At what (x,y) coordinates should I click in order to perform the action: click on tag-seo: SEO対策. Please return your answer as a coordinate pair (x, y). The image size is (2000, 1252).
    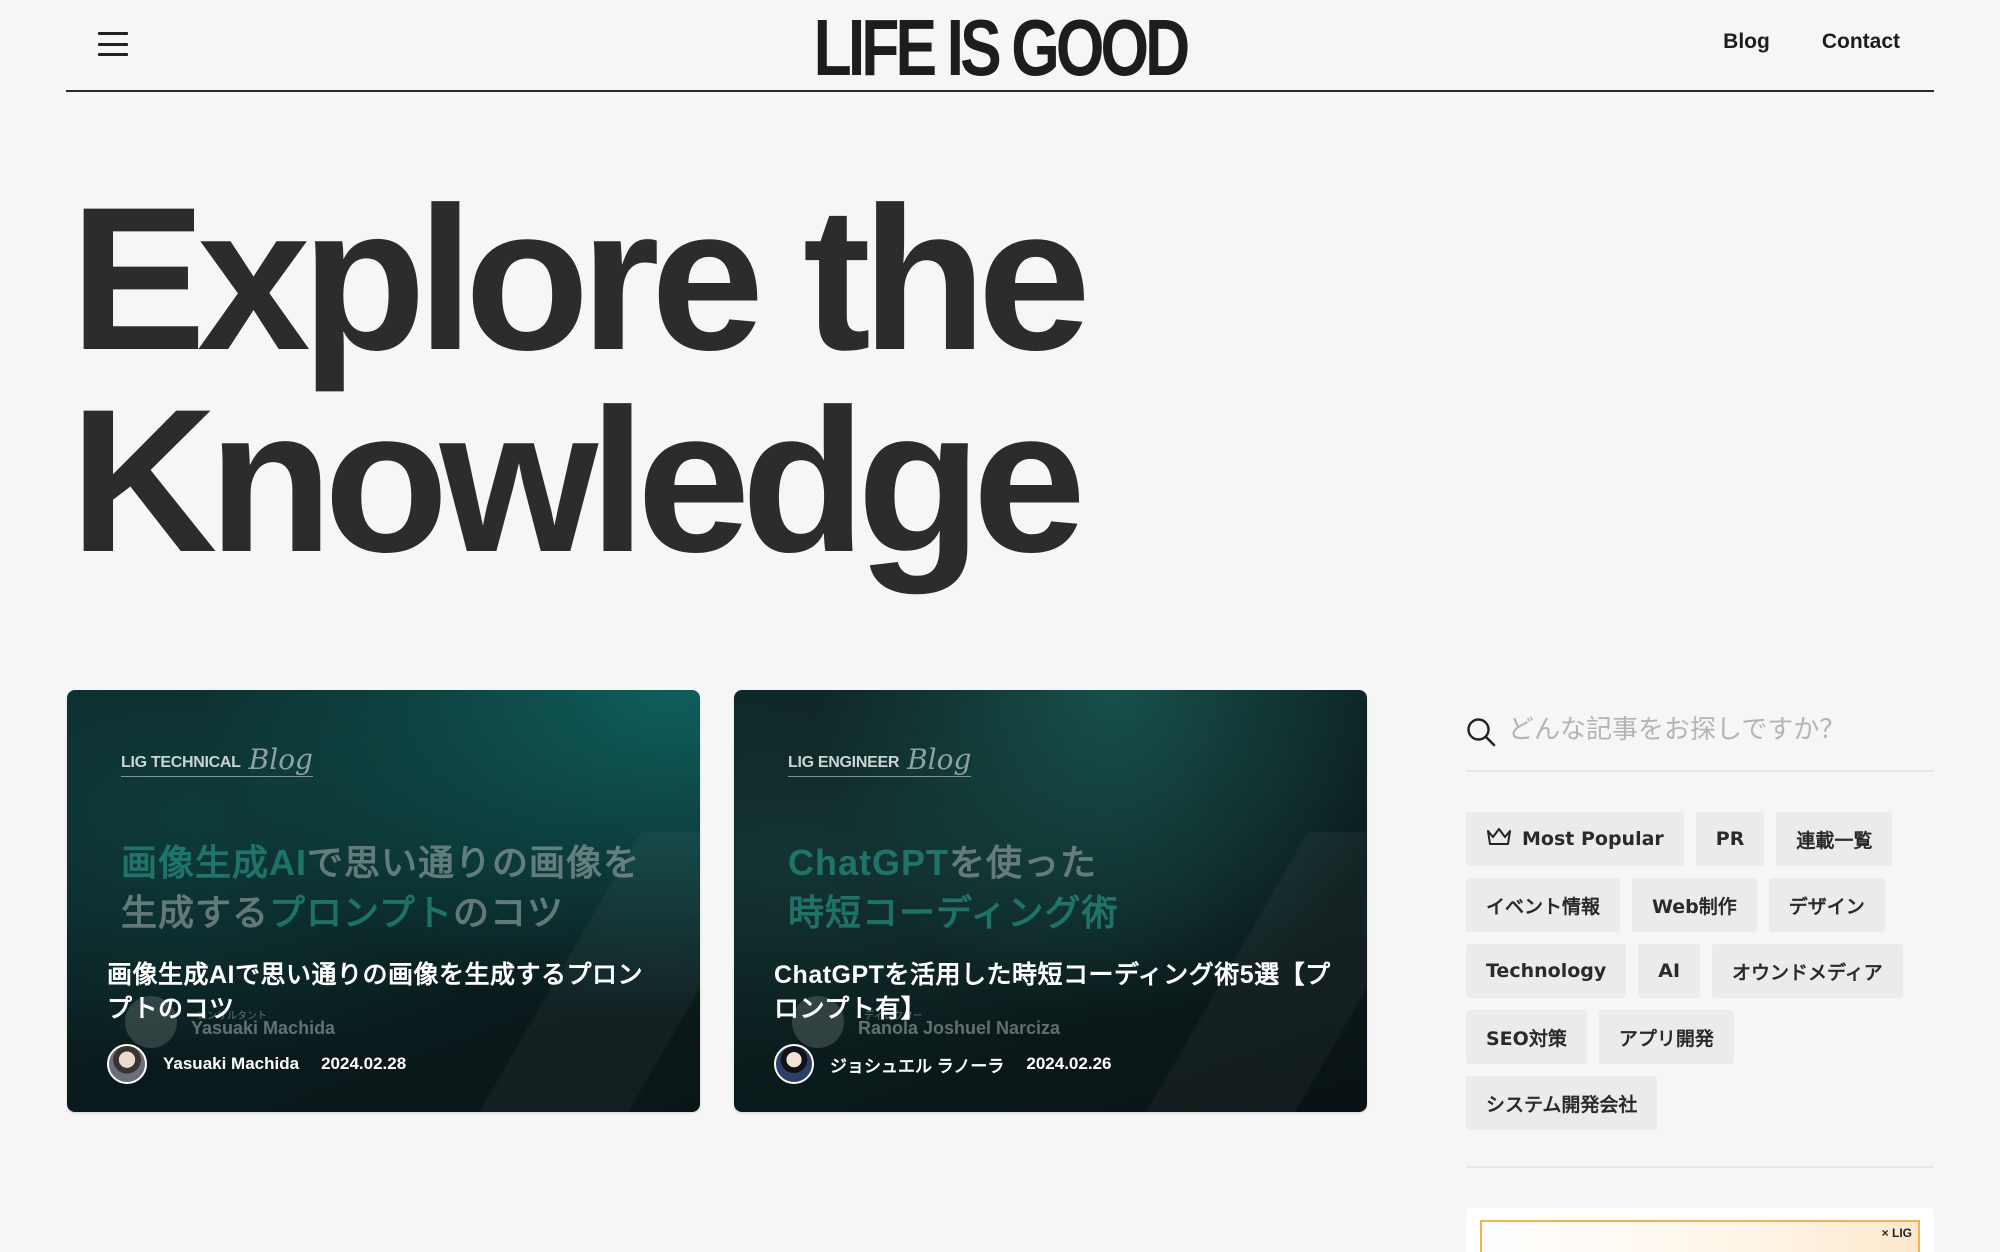
    Looking at the image, I should click on (1526, 1037).